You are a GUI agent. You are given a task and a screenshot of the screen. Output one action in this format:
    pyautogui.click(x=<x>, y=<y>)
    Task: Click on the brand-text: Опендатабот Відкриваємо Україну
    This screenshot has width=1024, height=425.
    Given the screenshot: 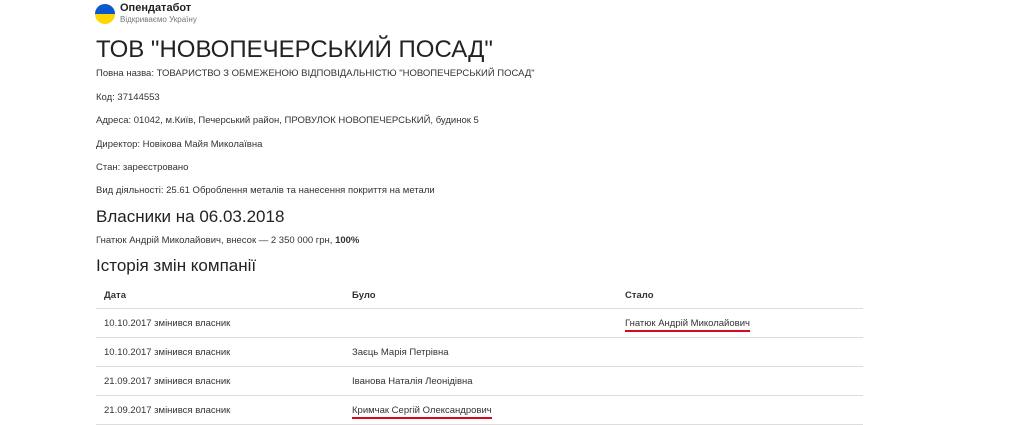 What is the action you would take?
    pyautogui.click(x=158, y=13)
    